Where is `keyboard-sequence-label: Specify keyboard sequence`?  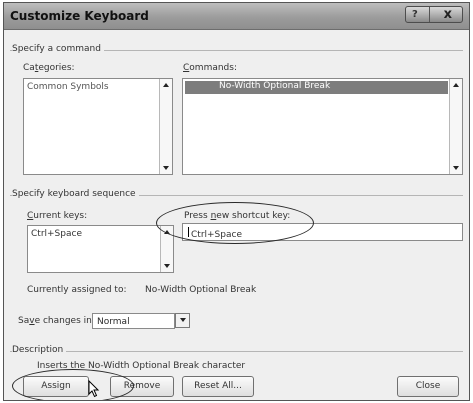
keyboard-sequence-label: Specify keyboard sequence is located at coordinates (75, 194).